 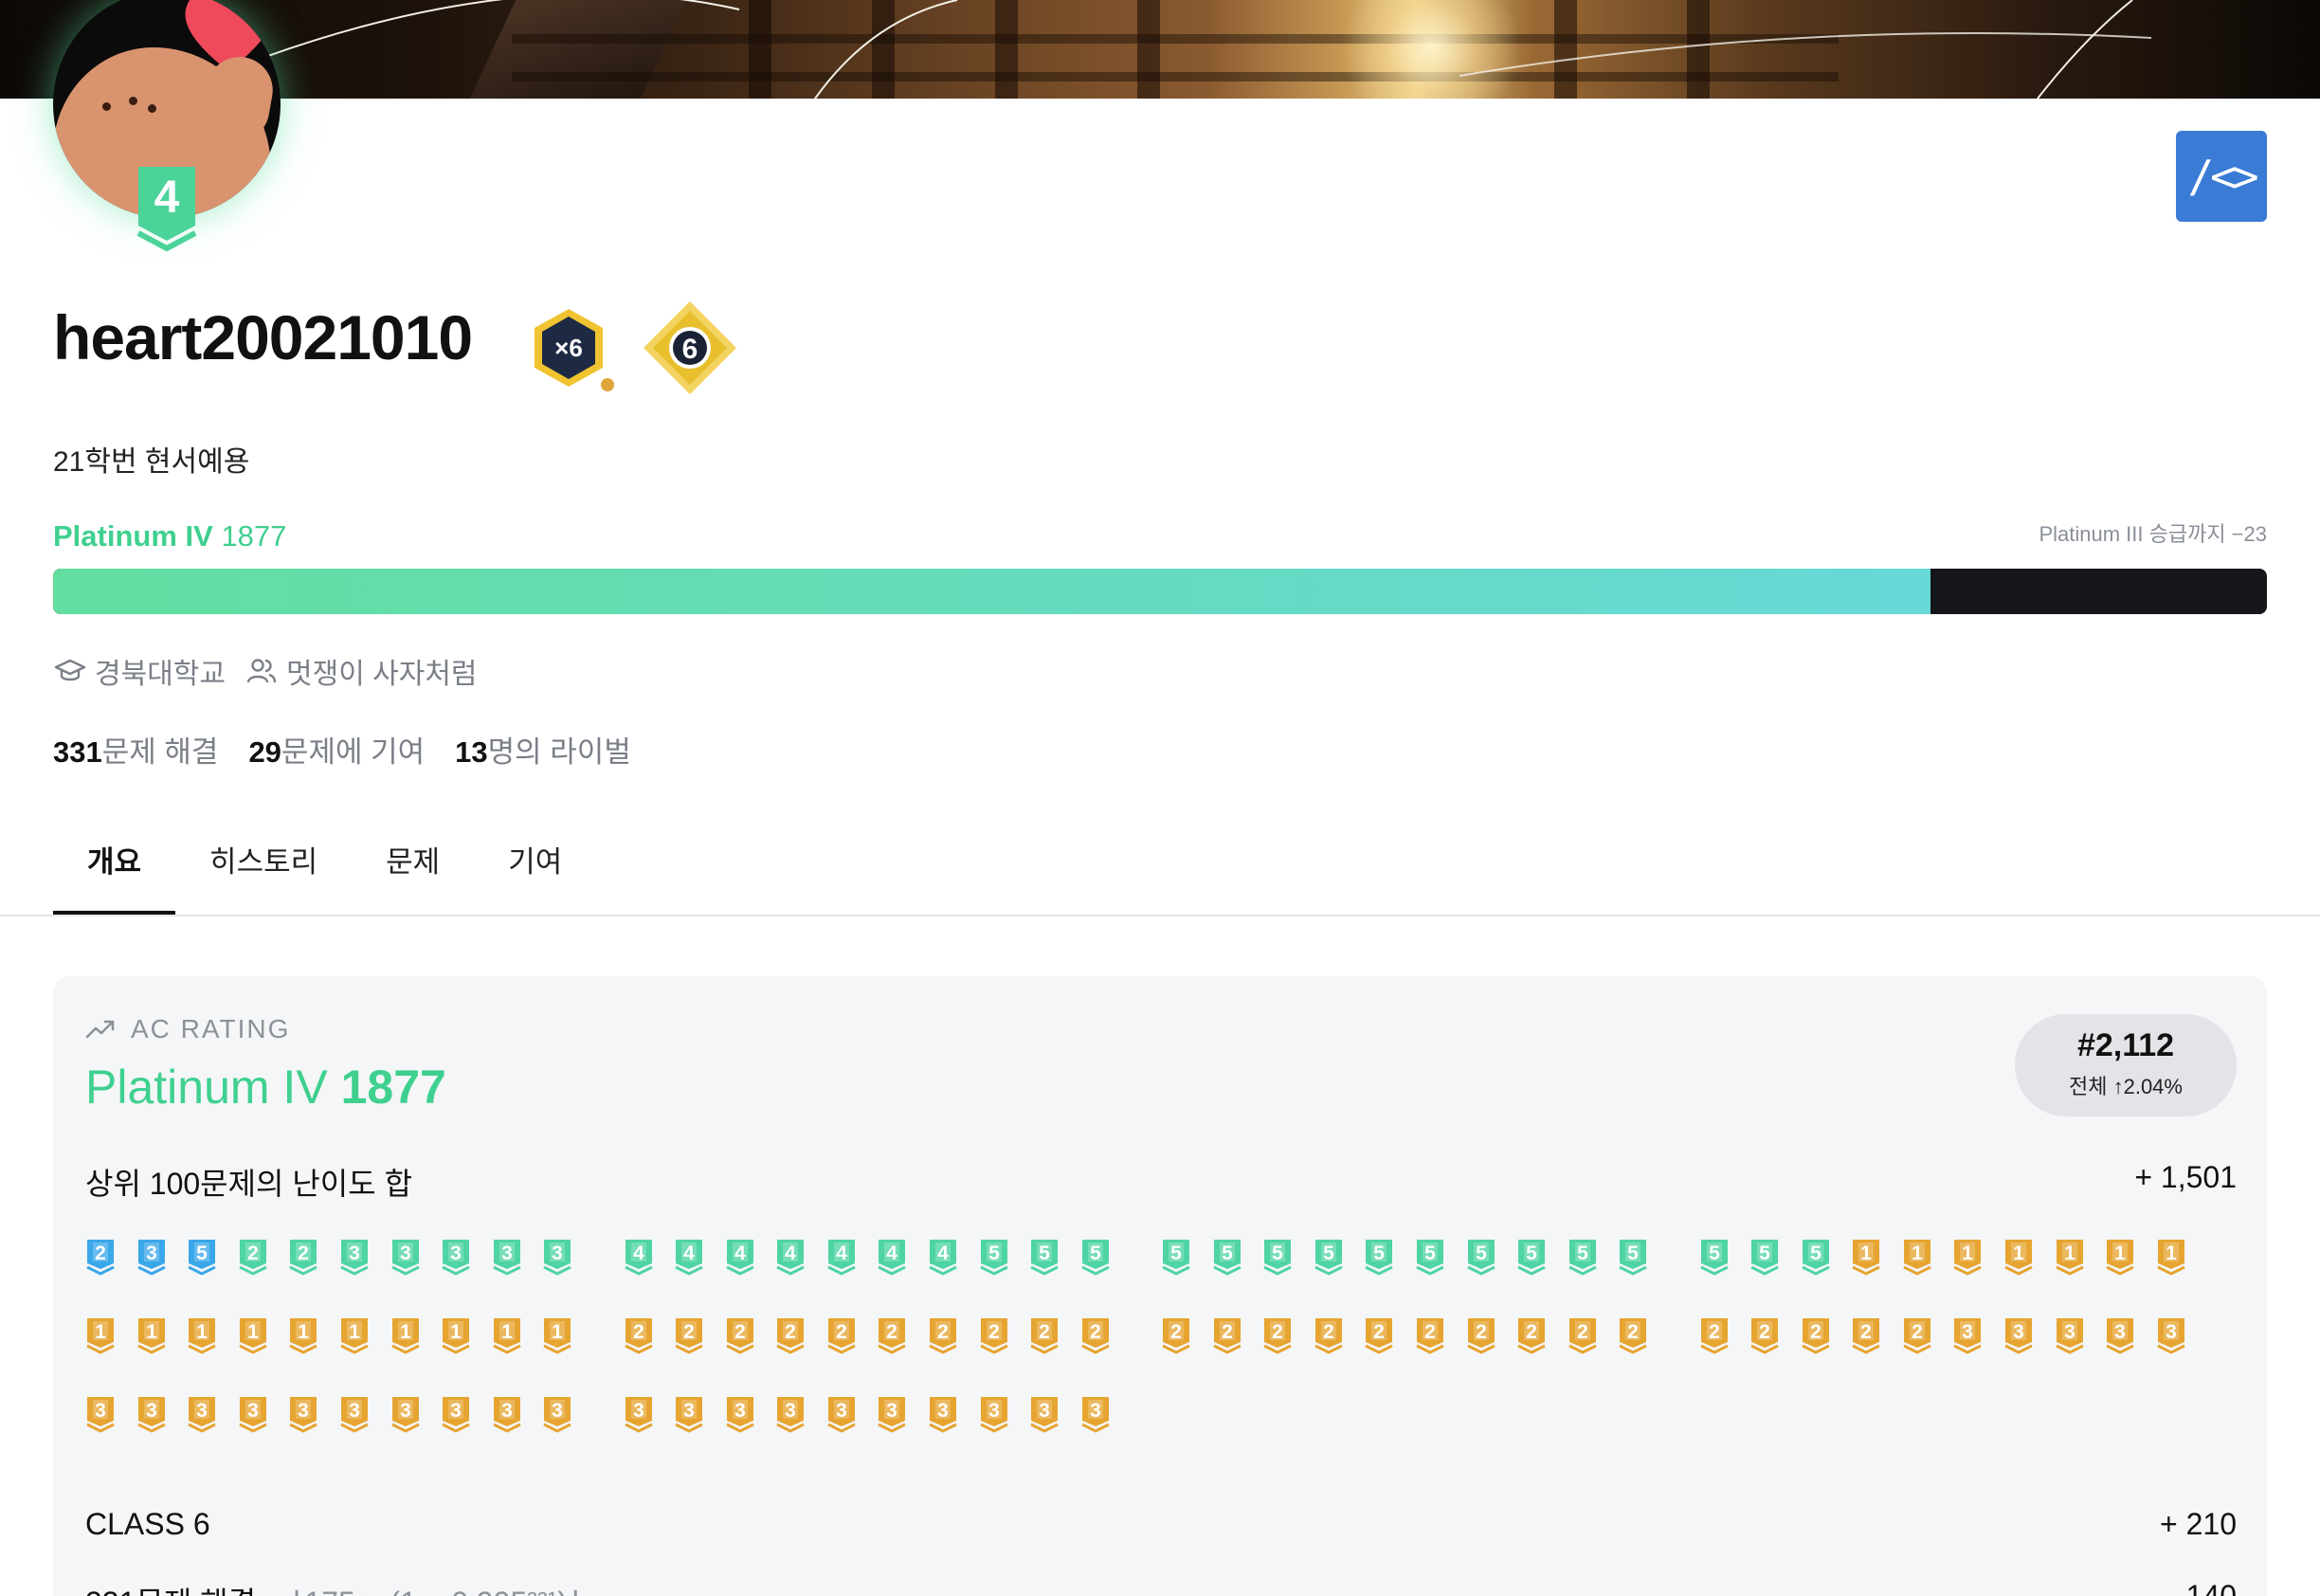 I want to click on contribution-stat: 29문제에 기여, so click(x=336, y=750).